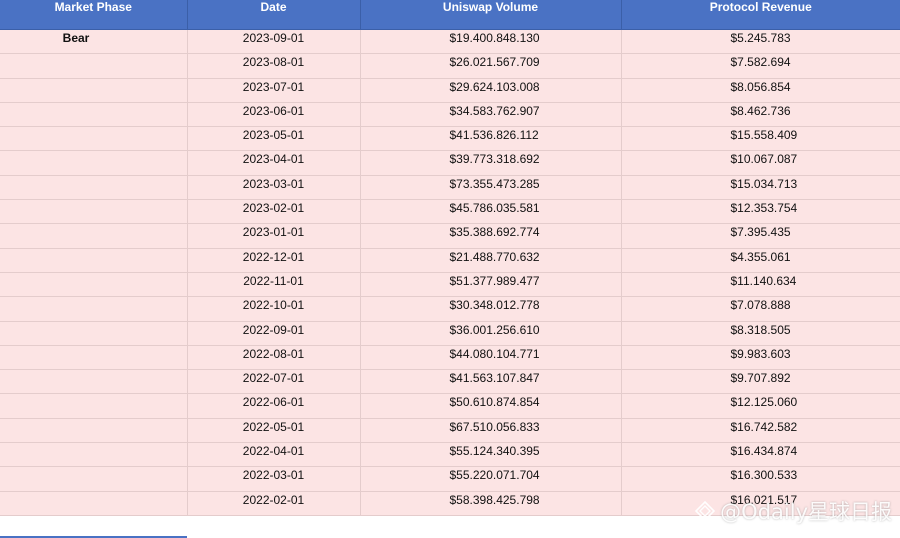 The image size is (900, 538). What do you see at coordinates (760, 15) in the screenshot?
I see `column-header-protocol-revenue: Protocol Revenue` at bounding box center [760, 15].